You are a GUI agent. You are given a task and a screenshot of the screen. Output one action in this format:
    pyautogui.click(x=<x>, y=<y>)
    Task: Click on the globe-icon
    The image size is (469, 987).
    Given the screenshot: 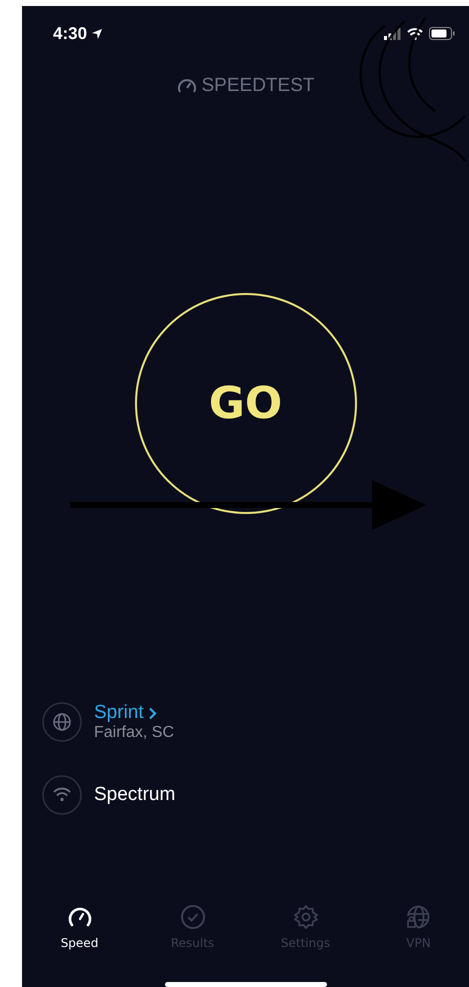 What is the action you would take?
    pyautogui.click(x=62, y=722)
    